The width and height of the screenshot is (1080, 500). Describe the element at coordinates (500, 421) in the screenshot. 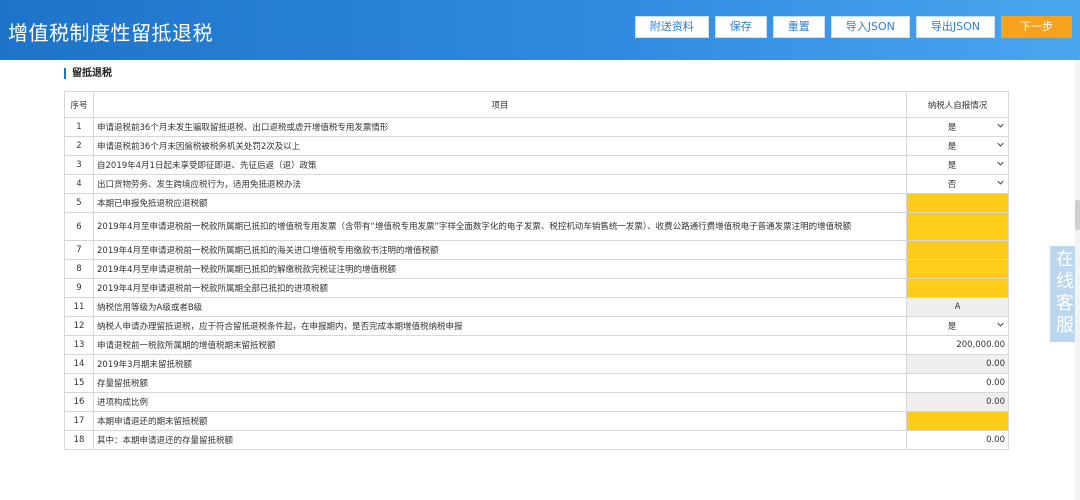

I see `row-item-label: 本期申请退还的期末留抵税额` at that location.